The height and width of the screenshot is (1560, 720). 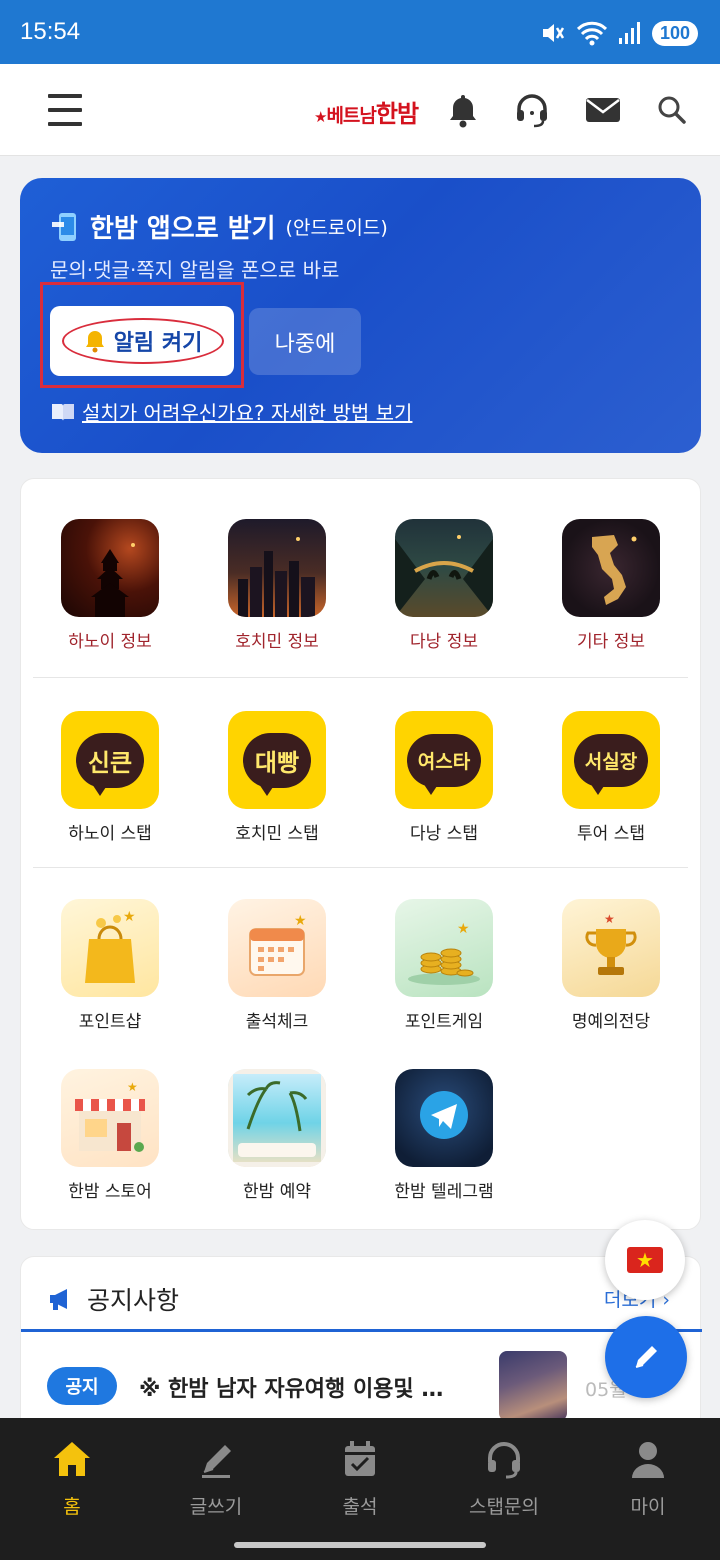 What do you see at coordinates (277, 1192) in the screenshot?
I see `menu-label: 한밤 예약` at bounding box center [277, 1192].